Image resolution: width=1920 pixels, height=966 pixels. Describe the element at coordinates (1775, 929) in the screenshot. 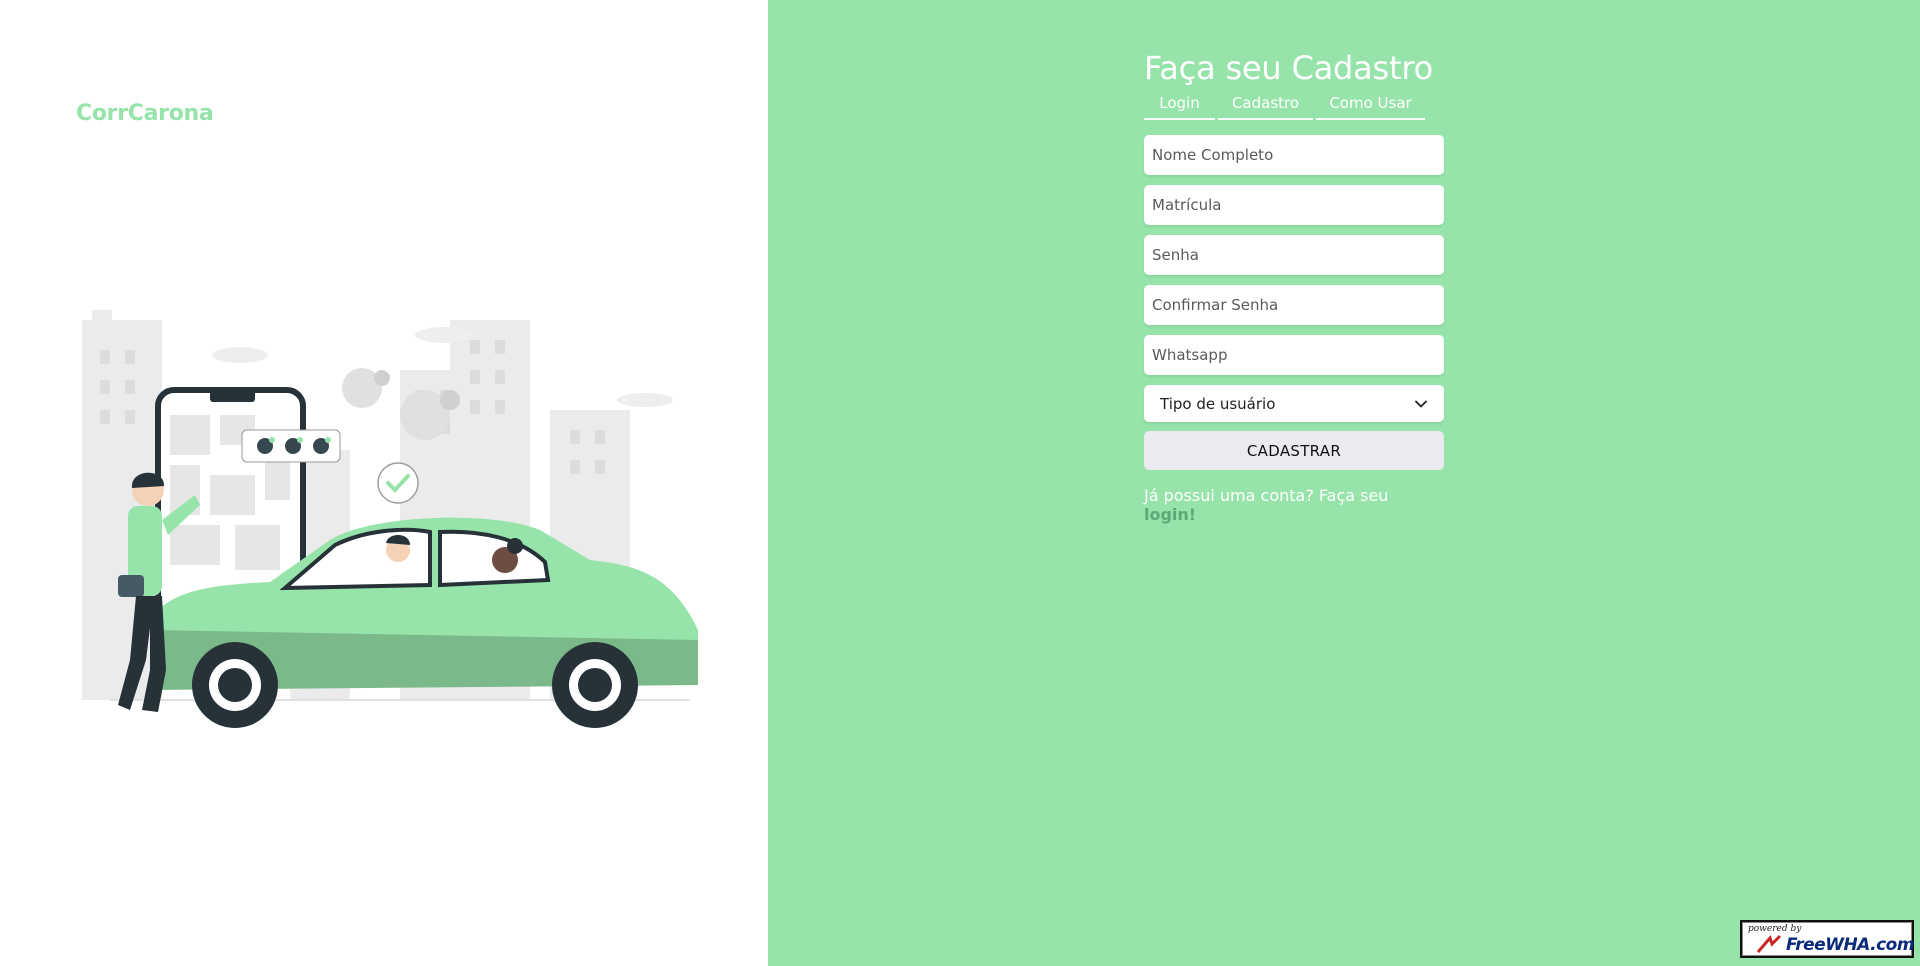

I see `badge-caption: powered by` at that location.